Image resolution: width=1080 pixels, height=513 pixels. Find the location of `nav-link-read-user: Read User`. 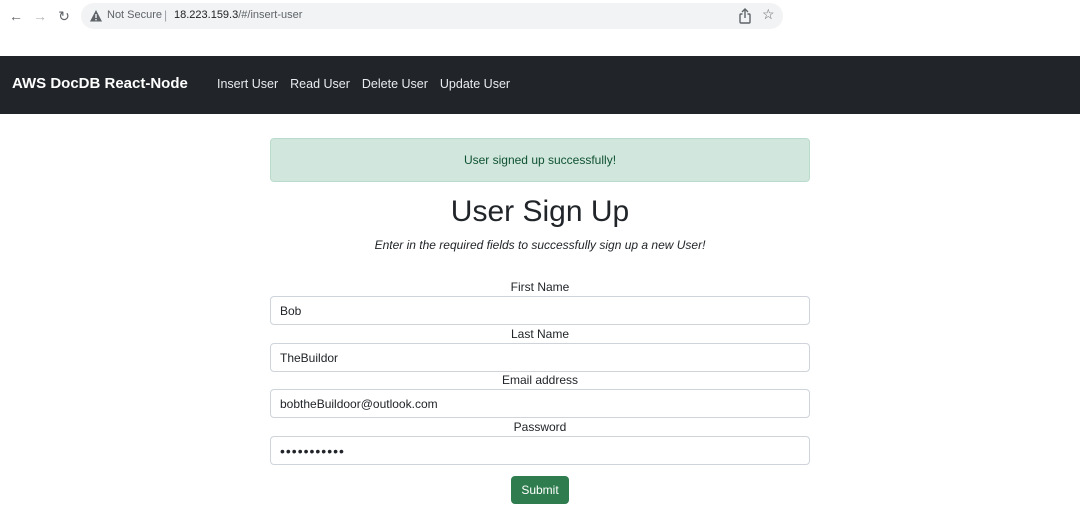

nav-link-read-user: Read User is located at coordinates (320, 84).